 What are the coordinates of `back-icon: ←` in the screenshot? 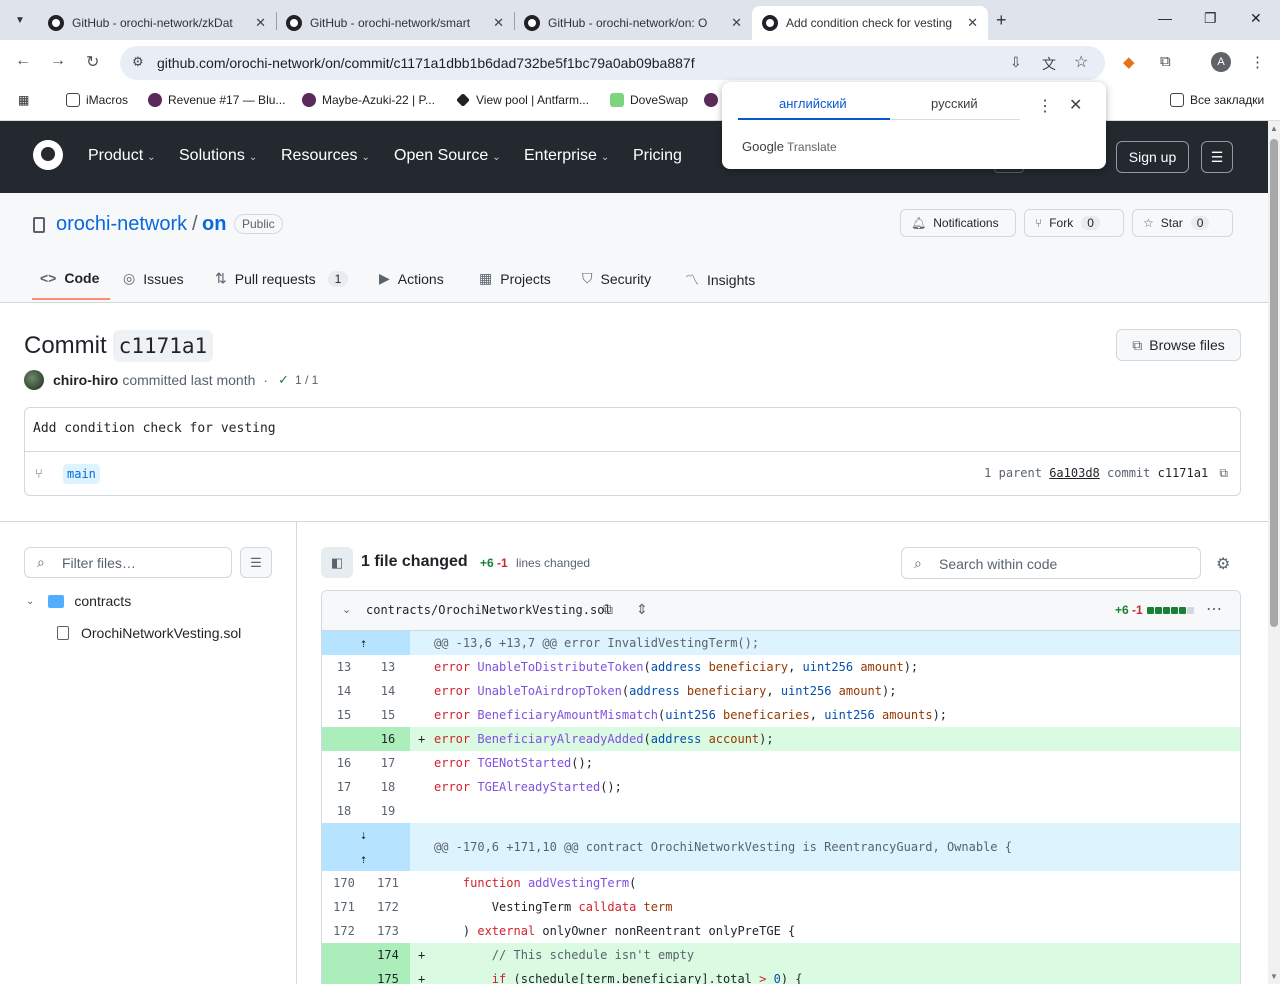 It's located at (23, 61).